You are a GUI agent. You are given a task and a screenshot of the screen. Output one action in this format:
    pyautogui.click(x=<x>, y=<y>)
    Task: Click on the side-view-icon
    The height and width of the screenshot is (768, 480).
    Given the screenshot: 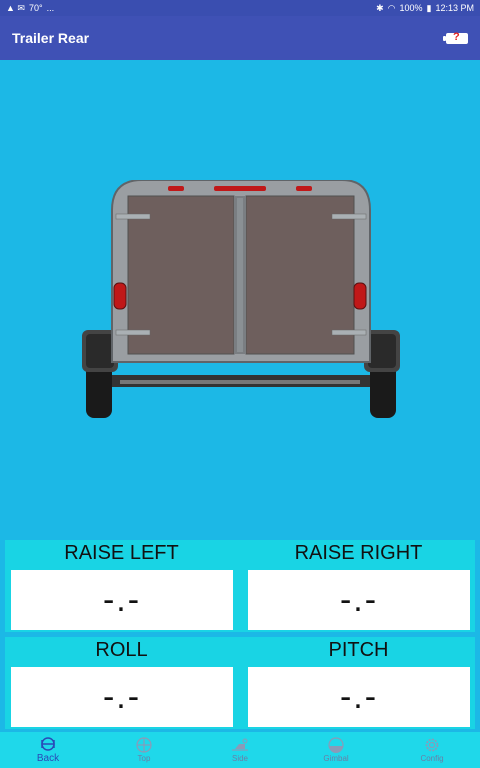 What is the action you would take?
    pyautogui.click(x=240, y=745)
    